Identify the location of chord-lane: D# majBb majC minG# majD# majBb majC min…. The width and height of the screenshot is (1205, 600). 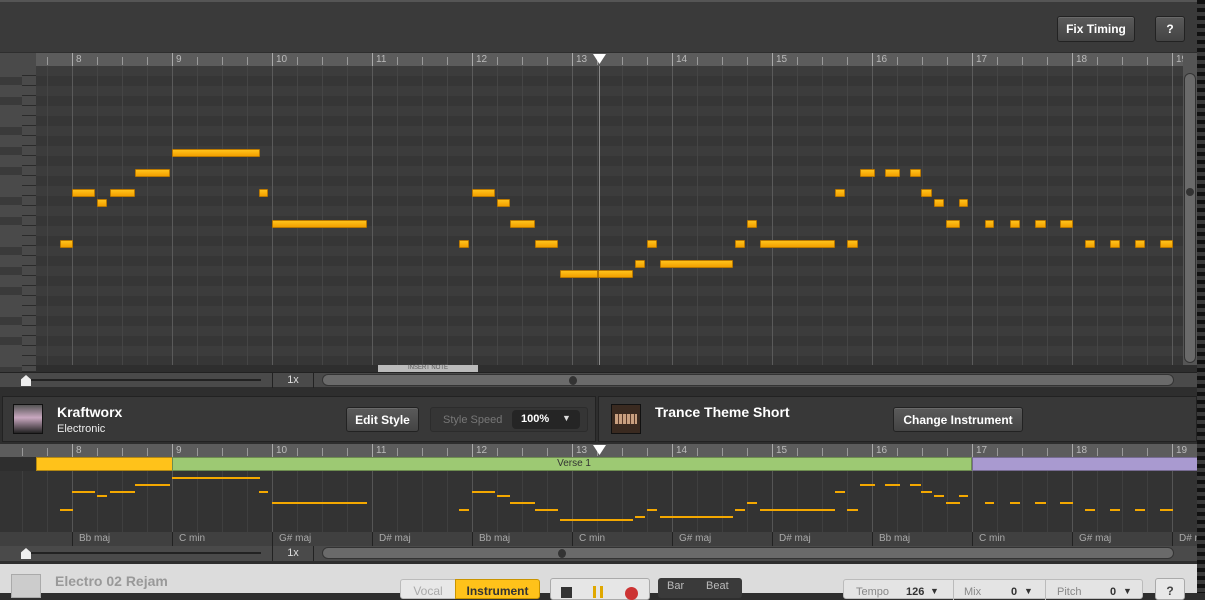
(598, 539).